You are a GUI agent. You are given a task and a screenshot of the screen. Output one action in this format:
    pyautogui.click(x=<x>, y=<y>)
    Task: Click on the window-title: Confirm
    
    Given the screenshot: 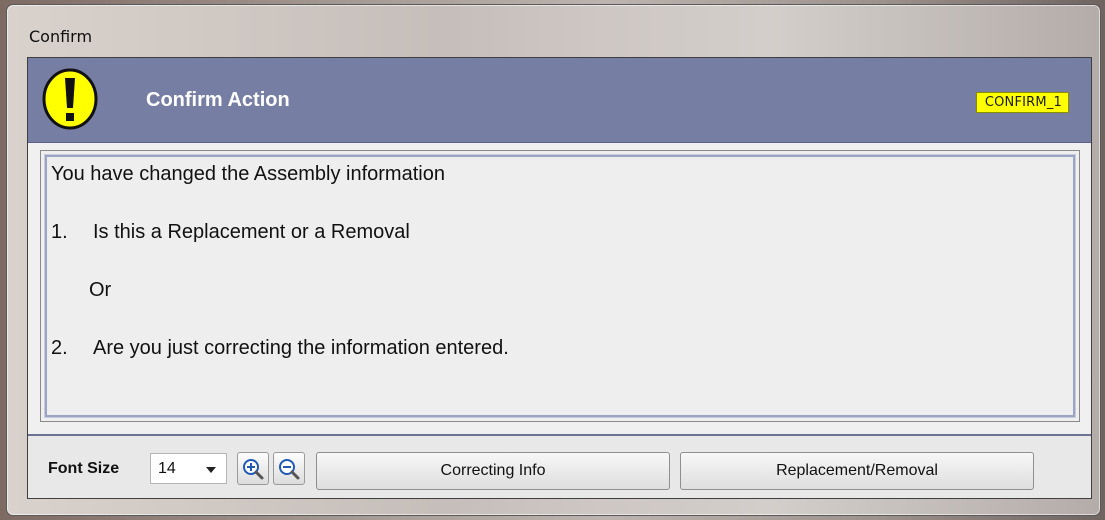 What is the action you would take?
    pyautogui.click(x=61, y=36)
    